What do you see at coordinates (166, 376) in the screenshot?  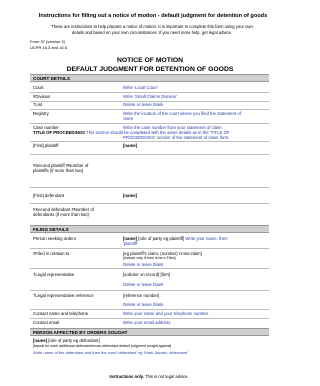 I see `footer-text: This is not legal advice.` at bounding box center [166, 376].